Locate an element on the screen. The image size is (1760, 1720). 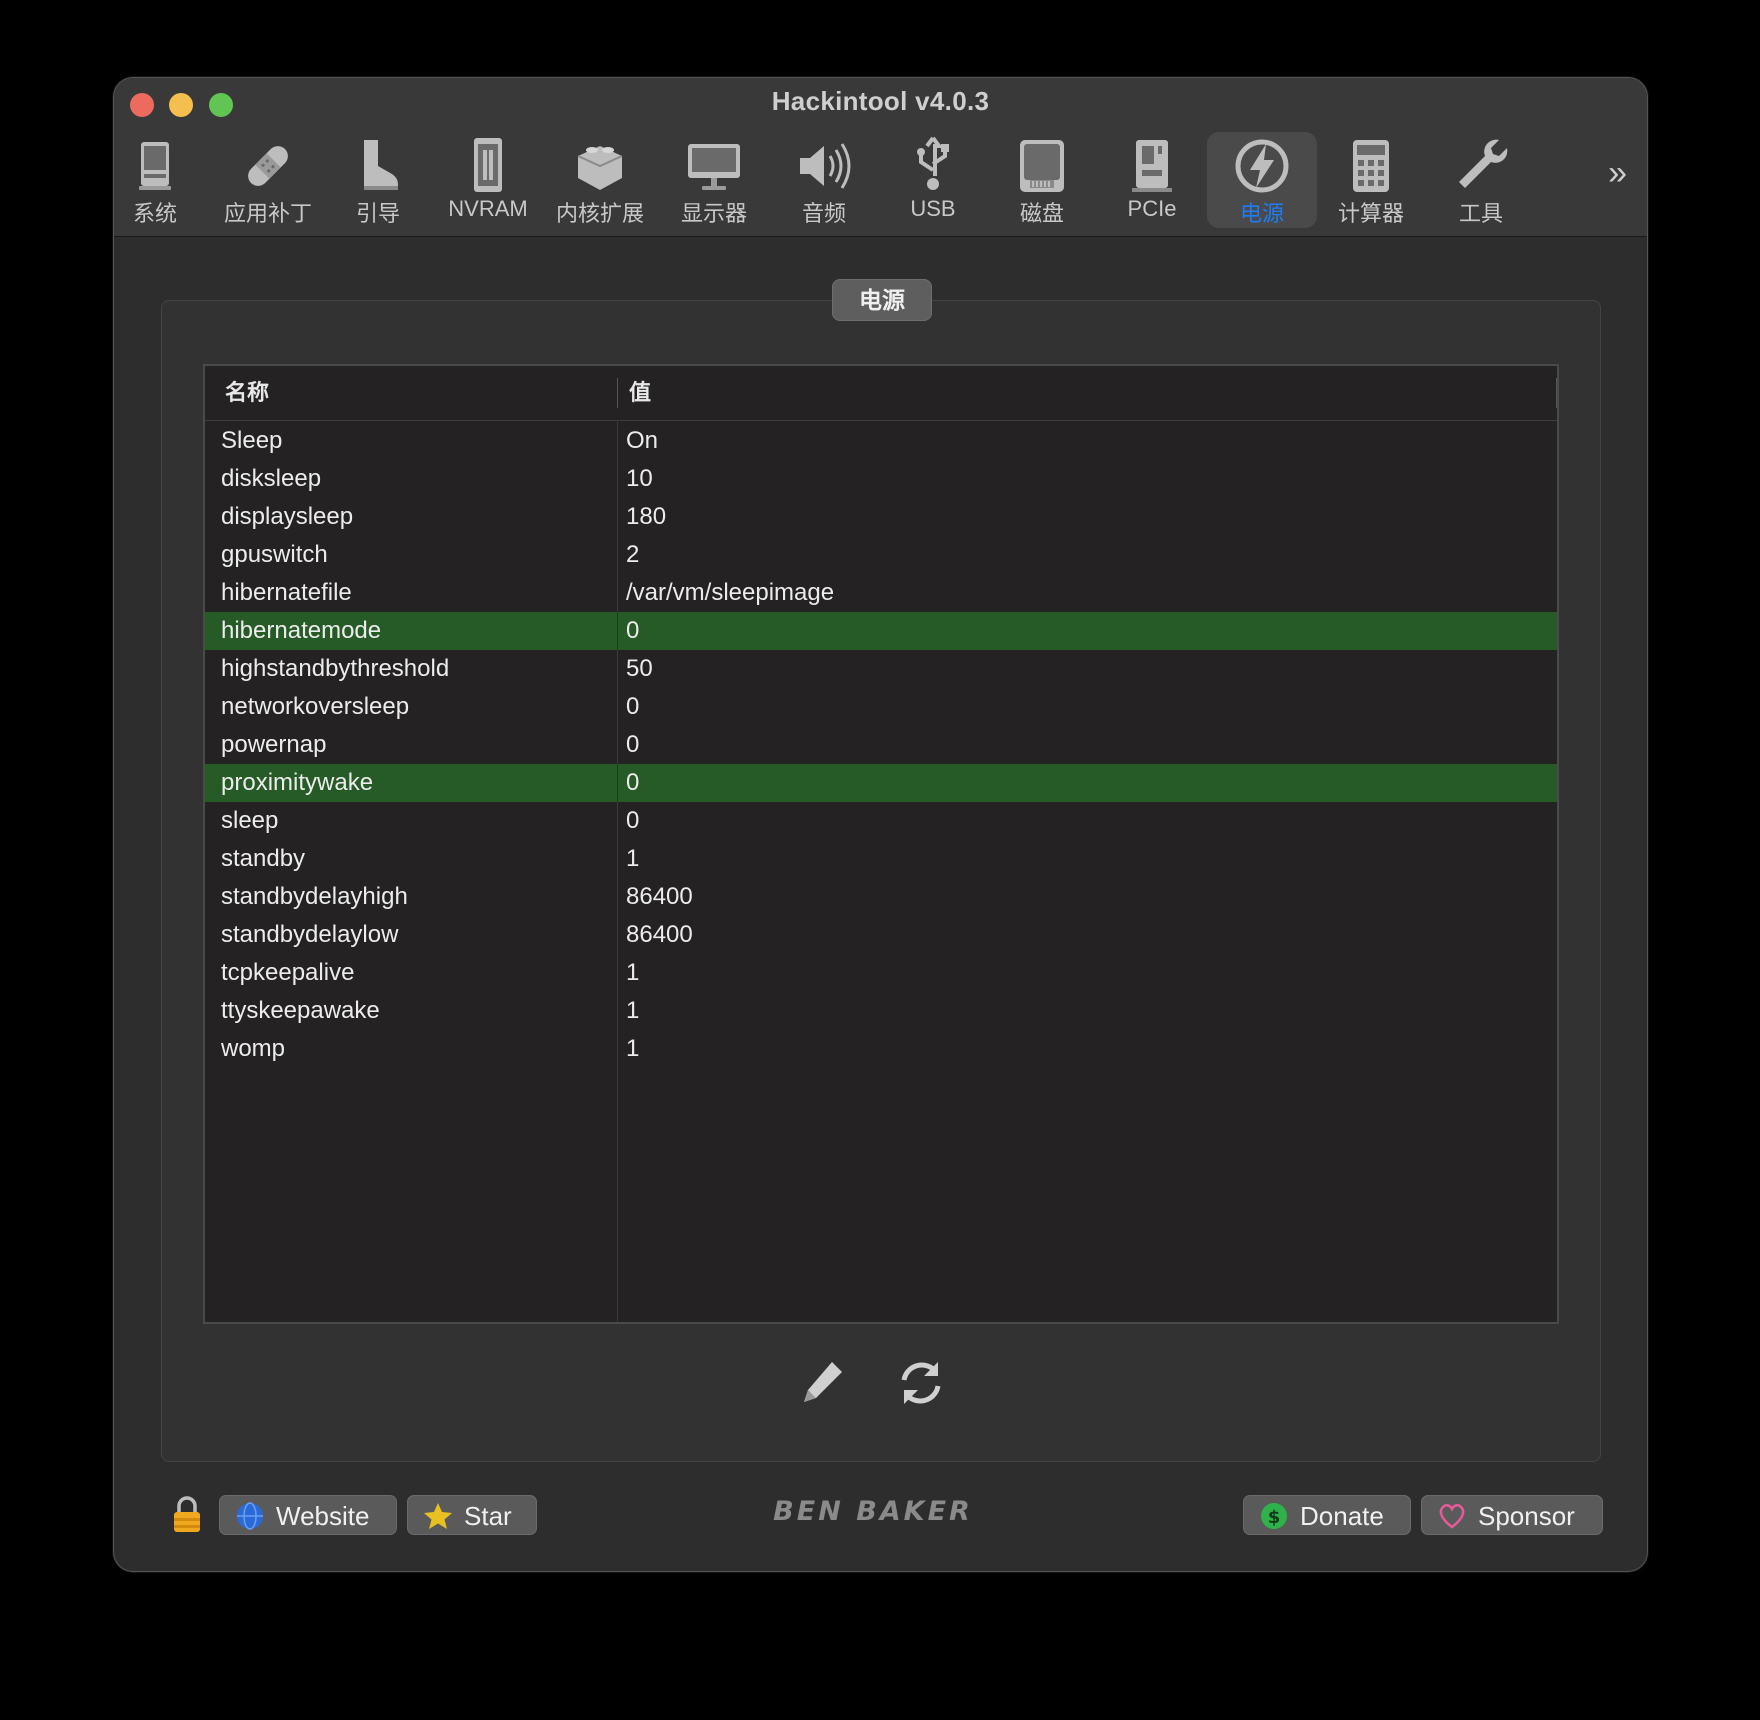
table-row: displaysleep 180 is located at coordinates (881, 517).